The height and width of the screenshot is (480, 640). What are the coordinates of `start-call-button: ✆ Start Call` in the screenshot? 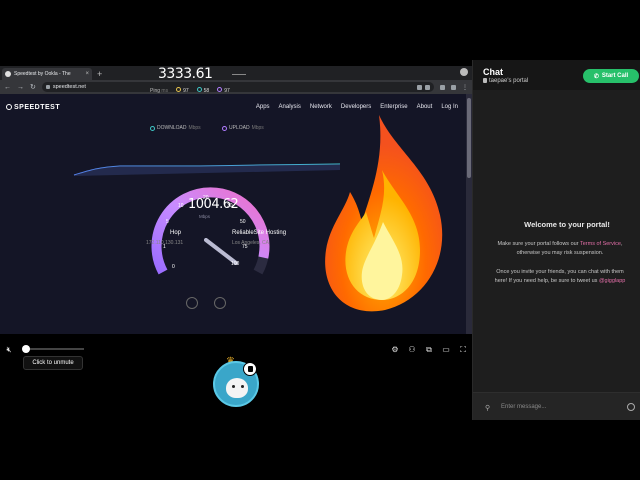 It's located at (611, 76).